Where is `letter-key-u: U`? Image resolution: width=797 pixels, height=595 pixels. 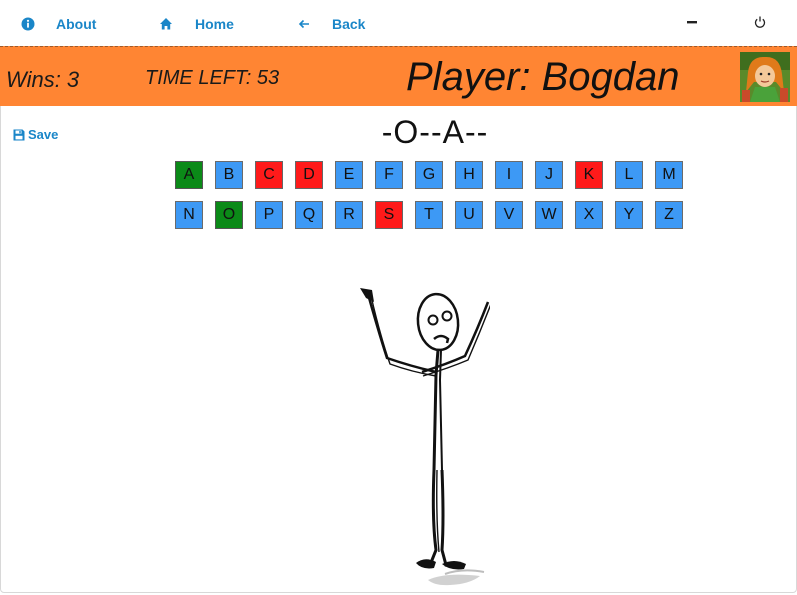 letter-key-u: U is located at coordinates (469, 215).